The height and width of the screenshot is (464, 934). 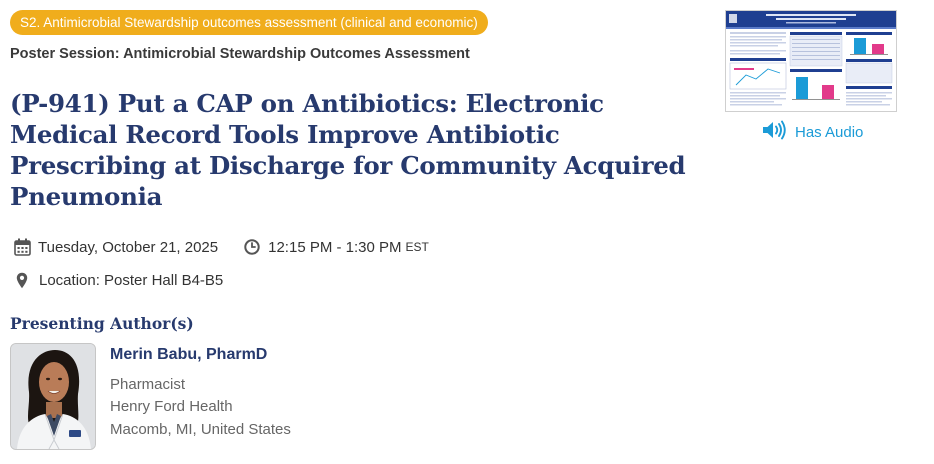 What do you see at coordinates (811, 61) in the screenshot?
I see `poster-thumbnail` at bounding box center [811, 61].